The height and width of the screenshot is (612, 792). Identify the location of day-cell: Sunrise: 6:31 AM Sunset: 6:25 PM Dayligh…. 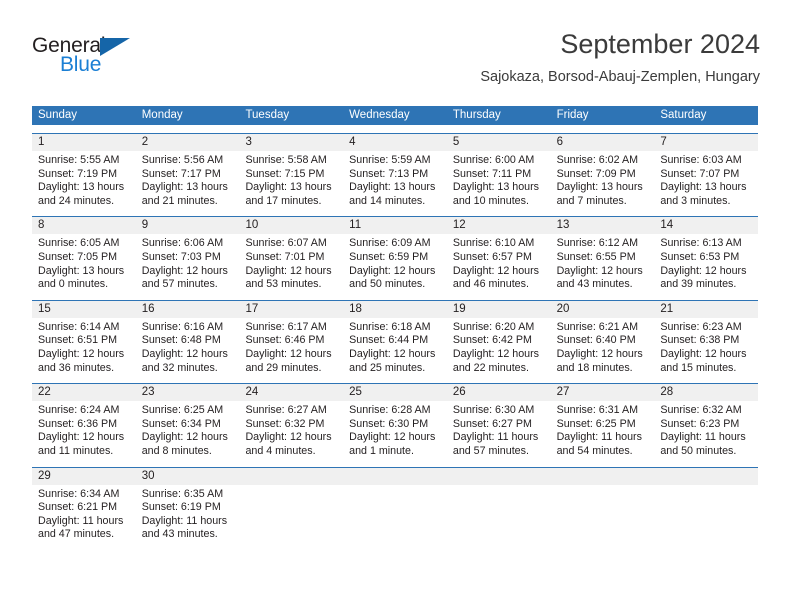
(603, 429).